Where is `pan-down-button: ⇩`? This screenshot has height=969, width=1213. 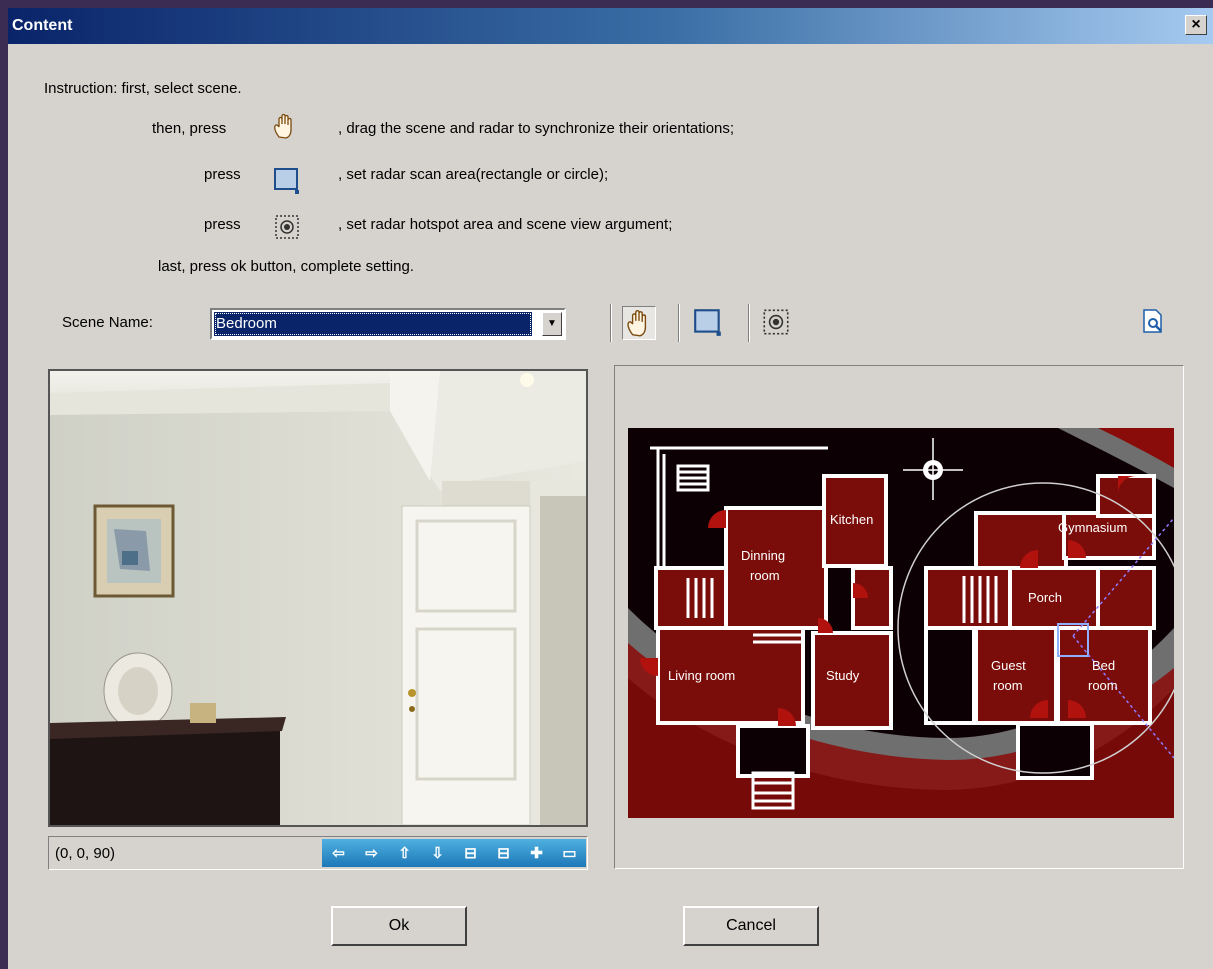 pan-down-button: ⇩ is located at coordinates (438, 853).